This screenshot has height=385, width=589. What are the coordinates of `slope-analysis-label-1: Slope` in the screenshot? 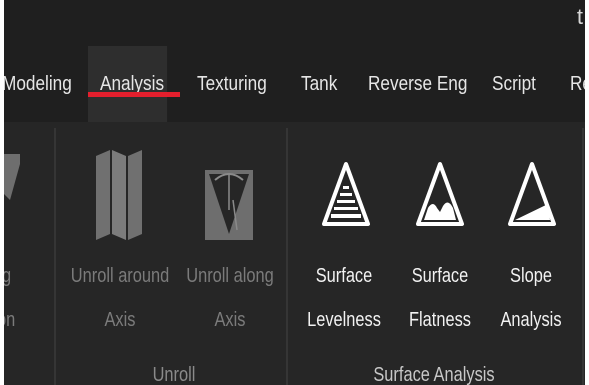 It's located at (531, 276).